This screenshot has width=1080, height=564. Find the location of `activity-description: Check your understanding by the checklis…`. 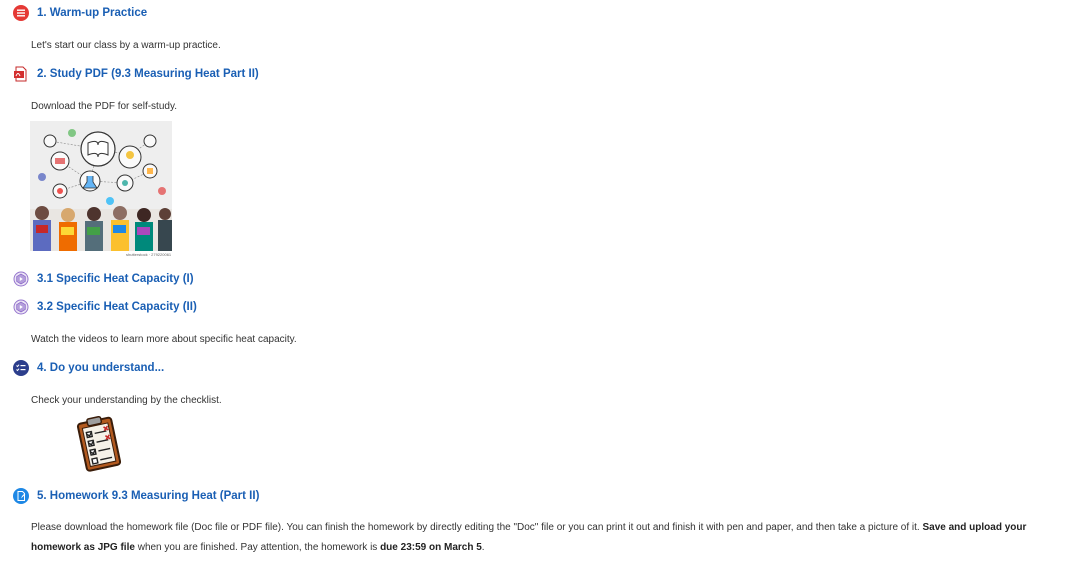

activity-description: Check your understanding by the checklis… is located at coordinates (126, 400).